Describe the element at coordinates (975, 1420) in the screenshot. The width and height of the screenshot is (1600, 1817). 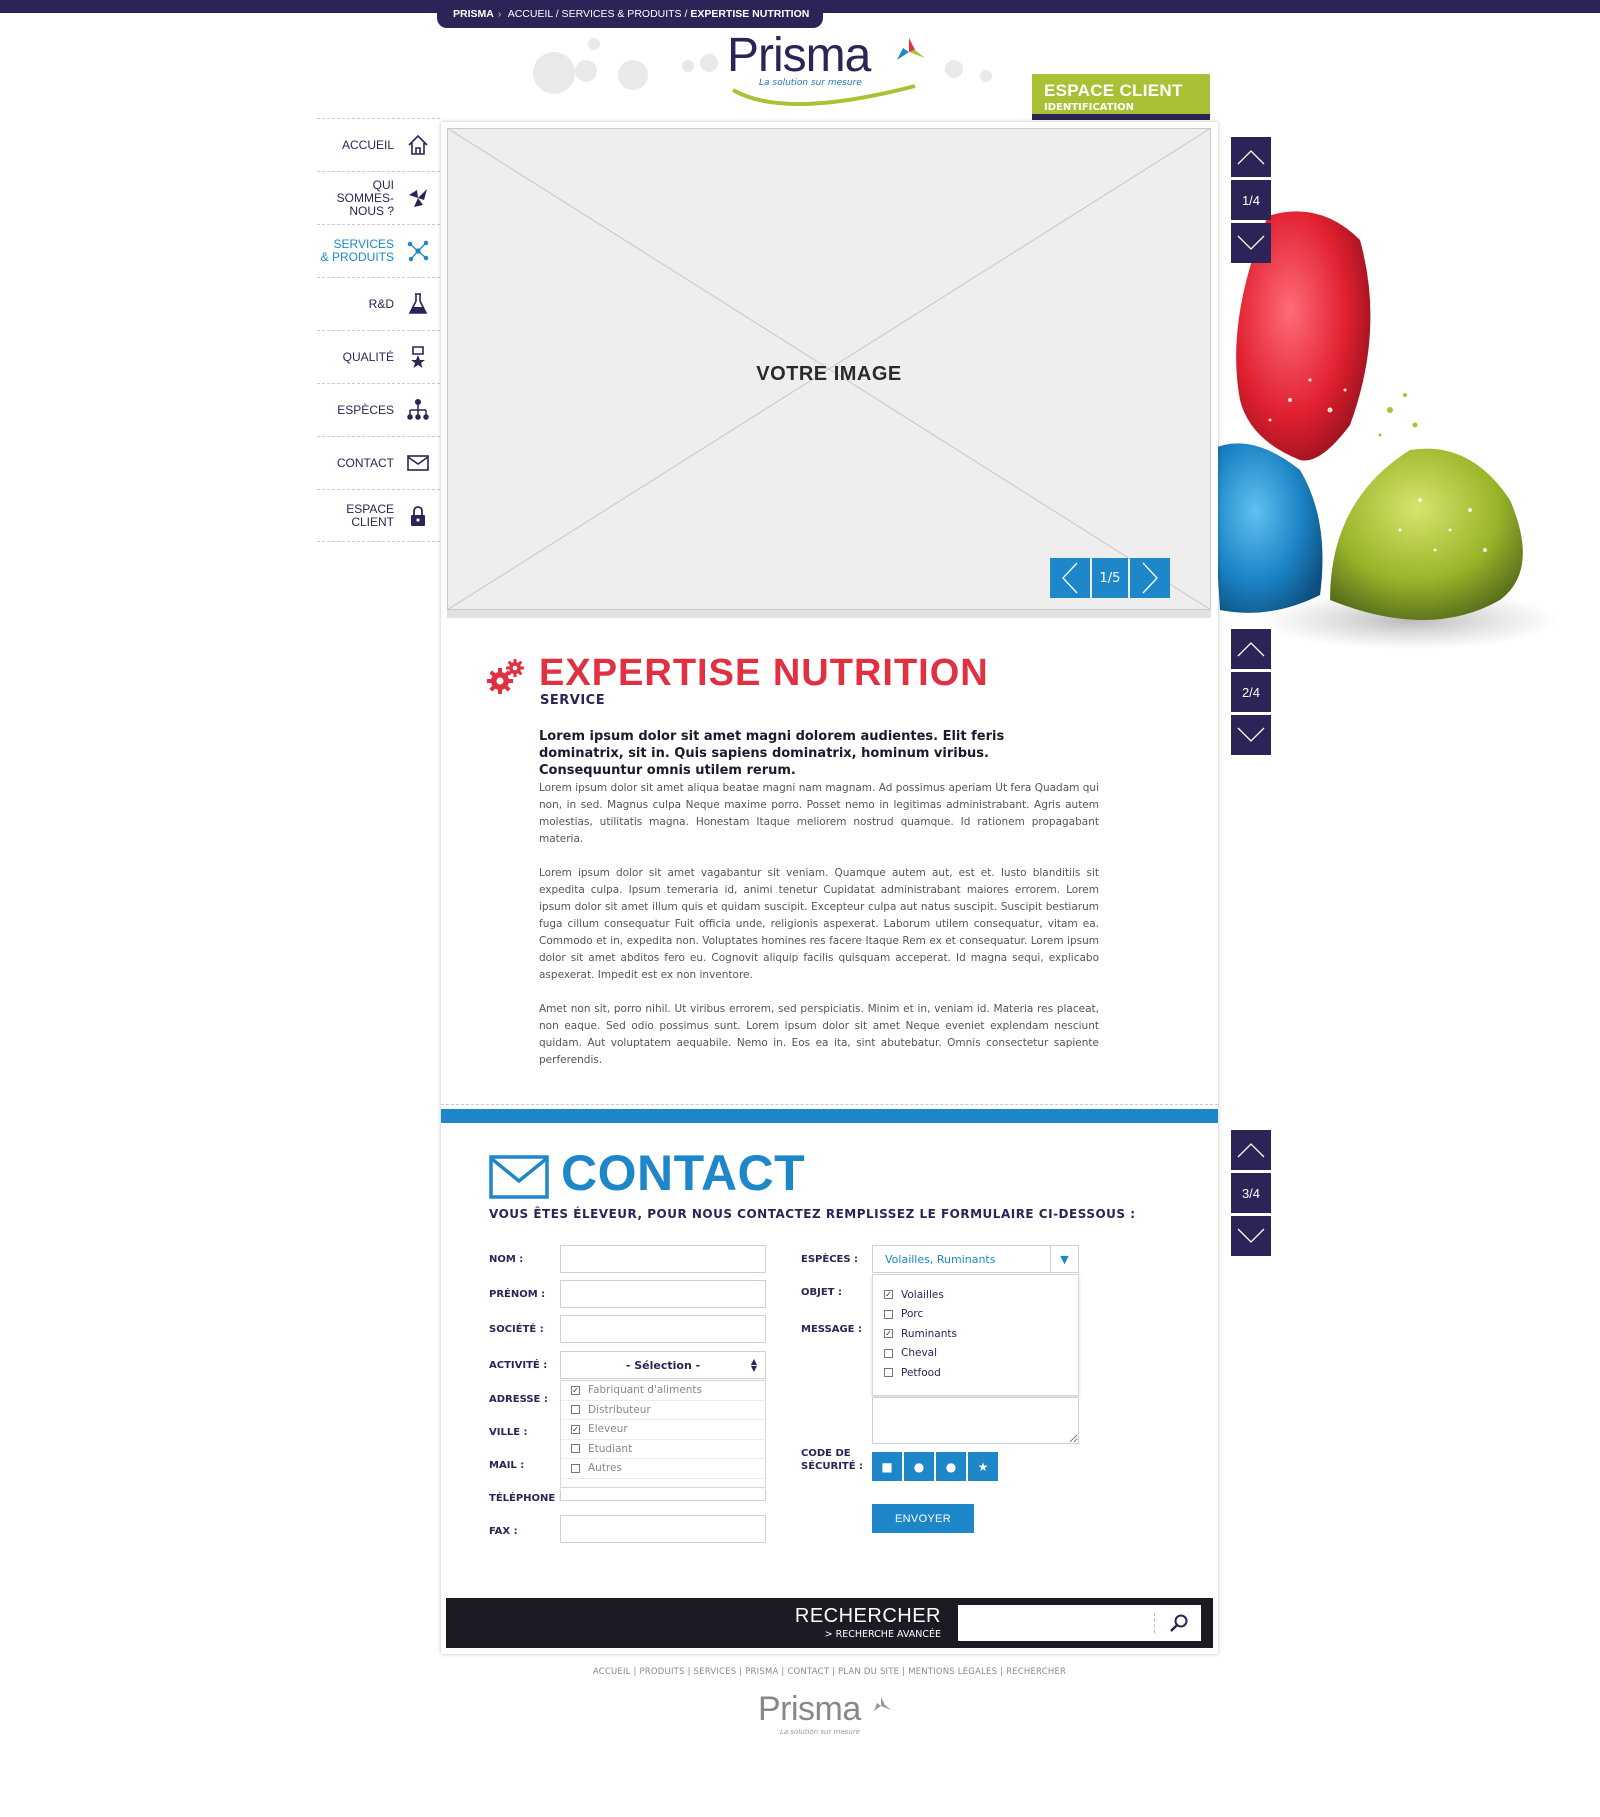
I see `message-field` at that location.